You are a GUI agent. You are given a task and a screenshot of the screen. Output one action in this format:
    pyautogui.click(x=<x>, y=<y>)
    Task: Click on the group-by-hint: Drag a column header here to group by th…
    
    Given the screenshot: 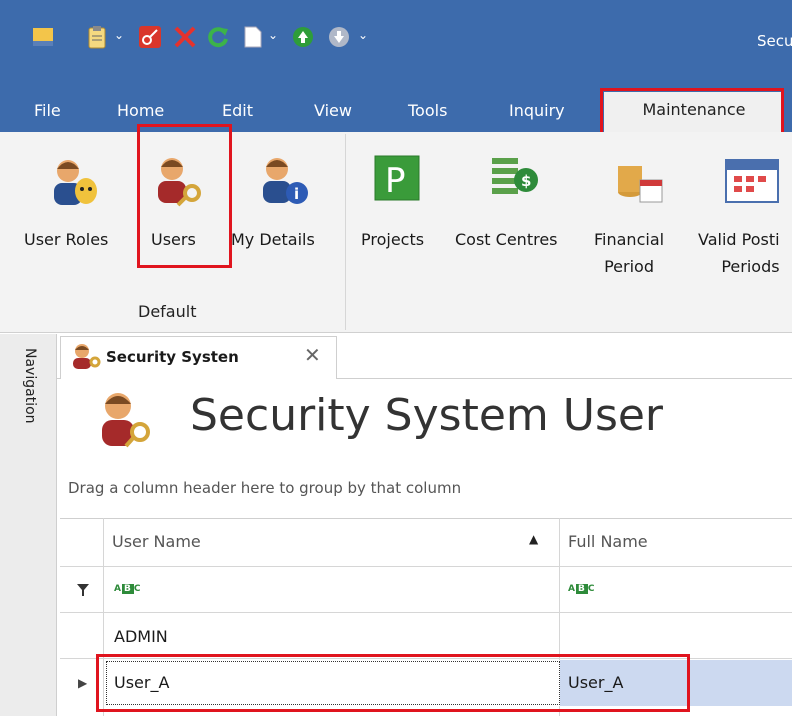 What is the action you would take?
    pyautogui.click(x=265, y=488)
    